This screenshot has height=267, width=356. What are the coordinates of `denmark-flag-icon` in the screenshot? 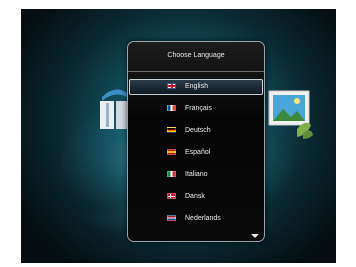 It's located at (171, 196).